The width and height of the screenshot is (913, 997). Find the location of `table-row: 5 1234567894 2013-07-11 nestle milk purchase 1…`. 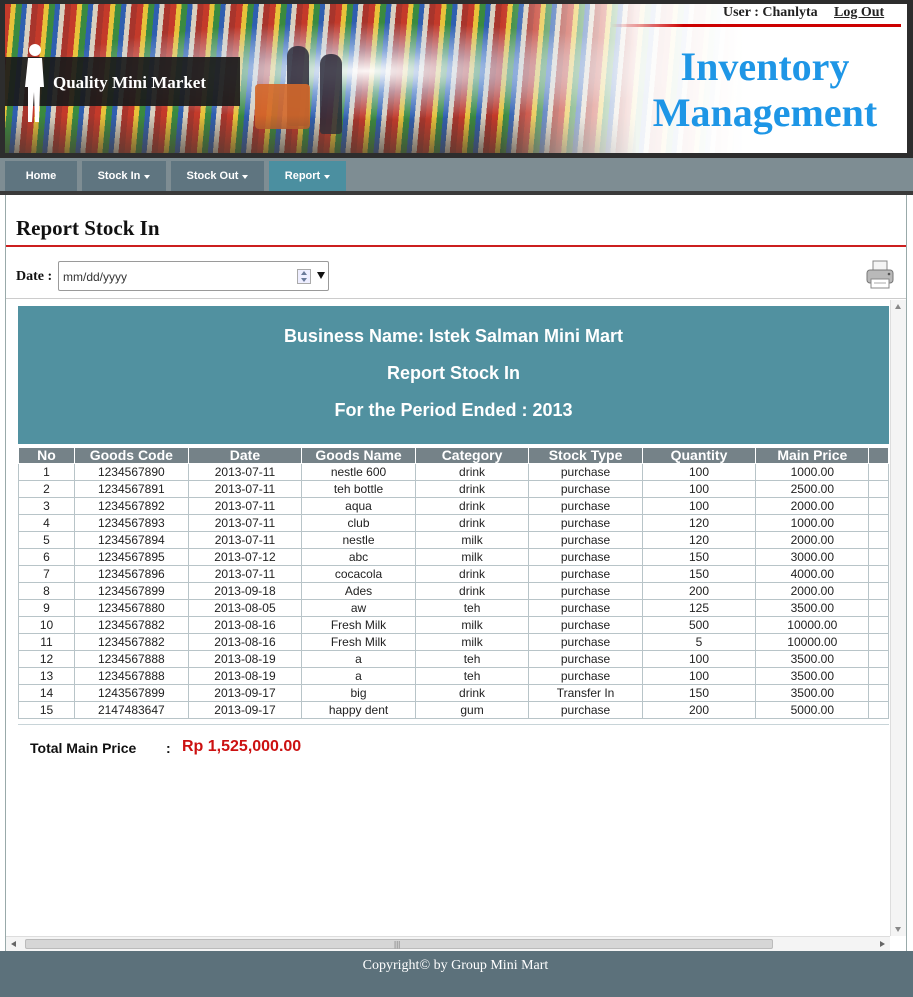

table-row: 5 1234567894 2013-07-11 nestle milk purchase 1… is located at coordinates (453, 540).